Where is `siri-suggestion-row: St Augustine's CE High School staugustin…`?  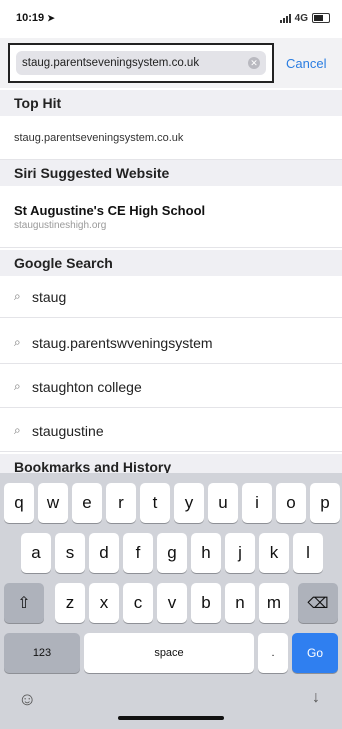
siri-suggestion-row: St Augustine's CE High School staugustin… is located at coordinates (171, 217).